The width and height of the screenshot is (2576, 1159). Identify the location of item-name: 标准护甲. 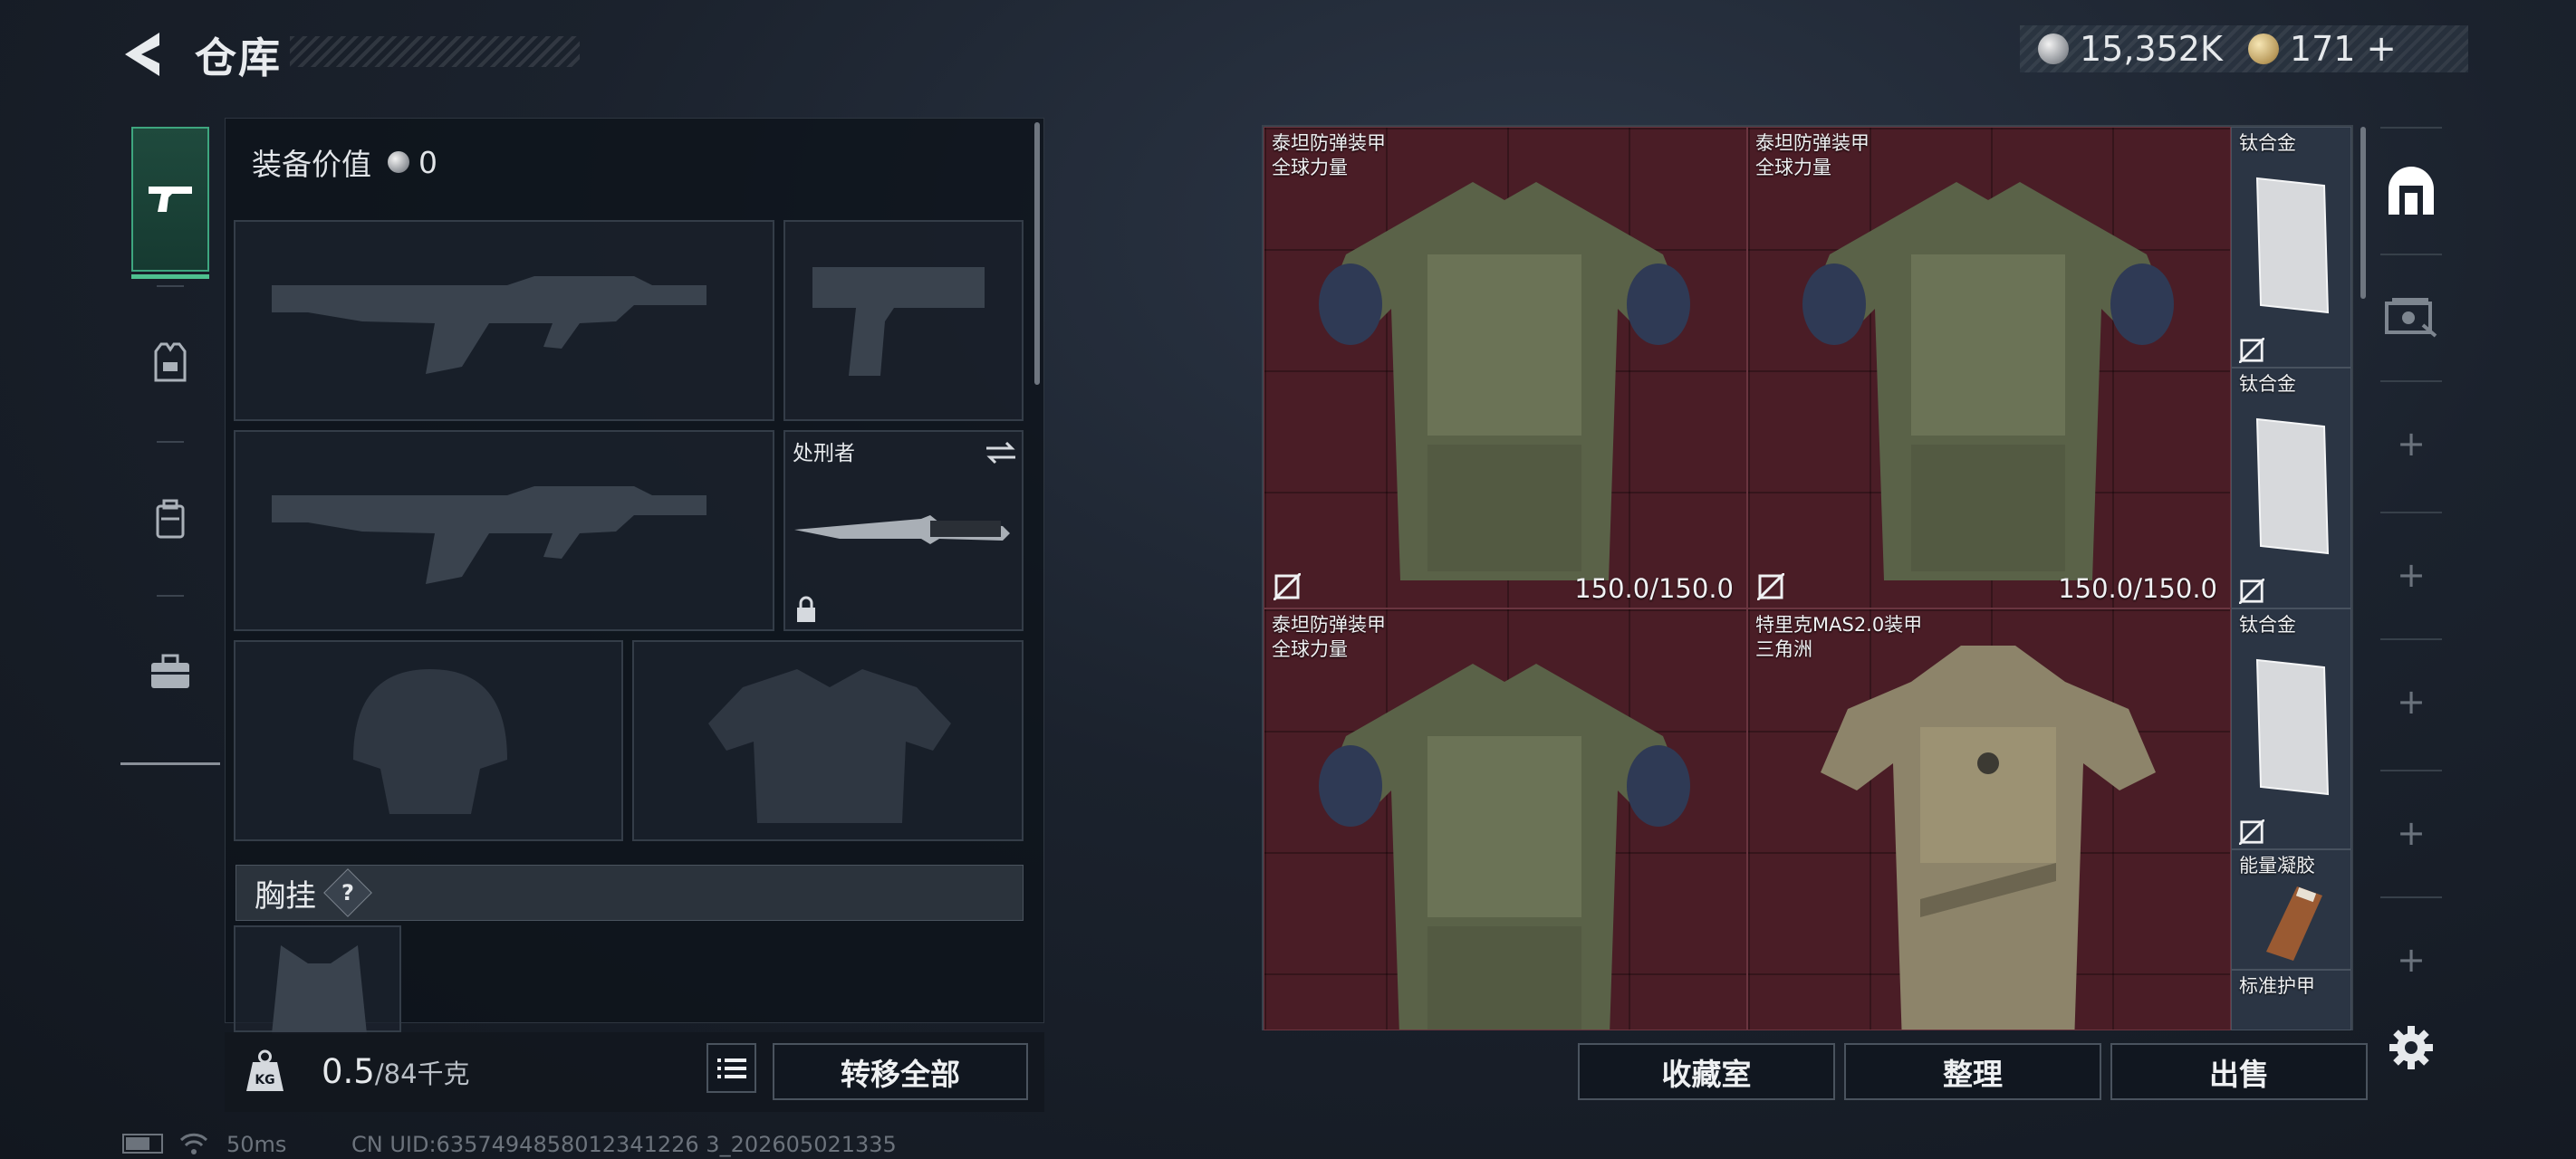
(2277, 986).